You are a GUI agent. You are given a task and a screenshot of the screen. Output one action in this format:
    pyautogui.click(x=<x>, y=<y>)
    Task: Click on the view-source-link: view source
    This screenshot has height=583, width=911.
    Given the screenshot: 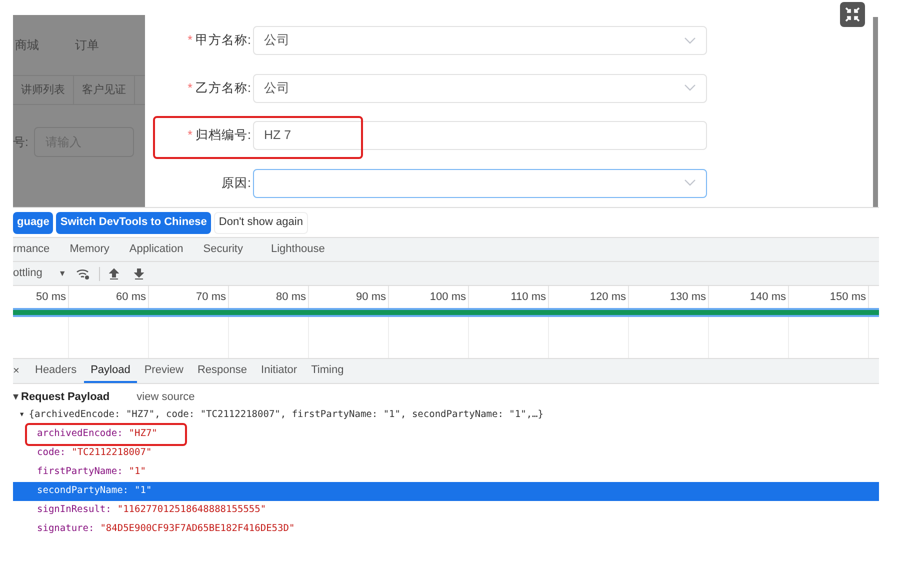 What is the action you would take?
    pyautogui.click(x=165, y=397)
    